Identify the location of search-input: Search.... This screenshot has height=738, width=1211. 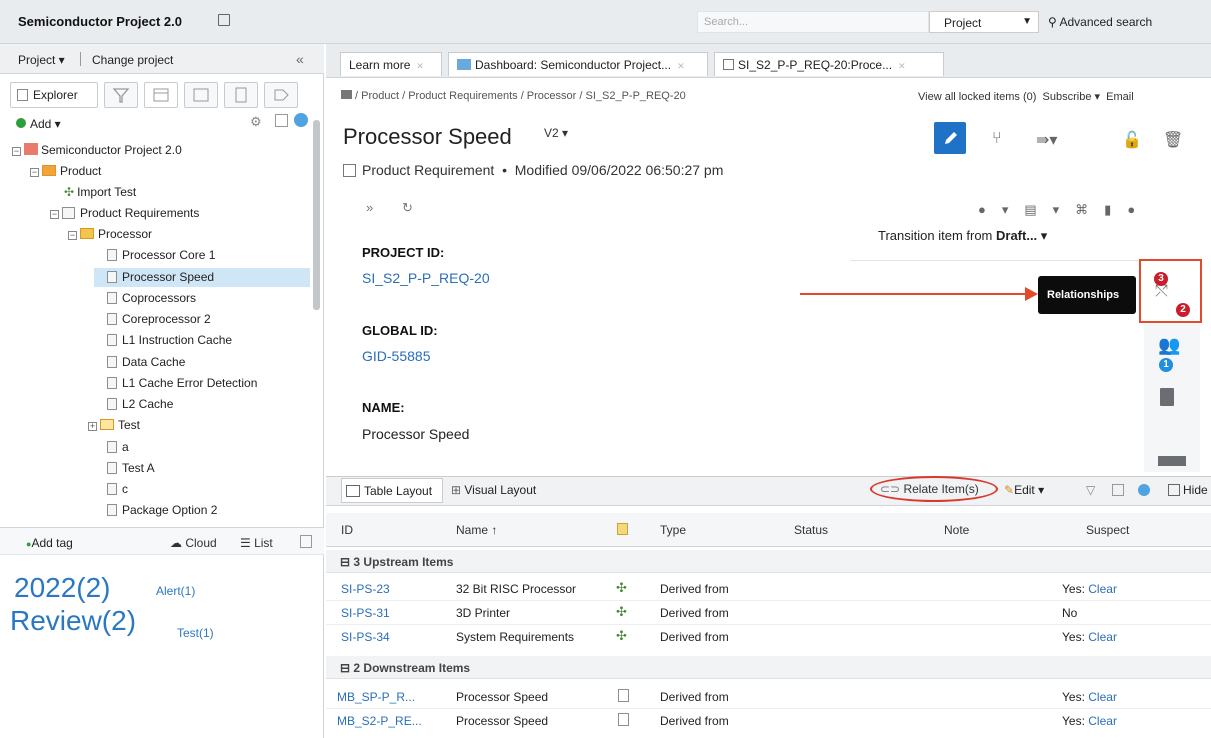
(813, 22).